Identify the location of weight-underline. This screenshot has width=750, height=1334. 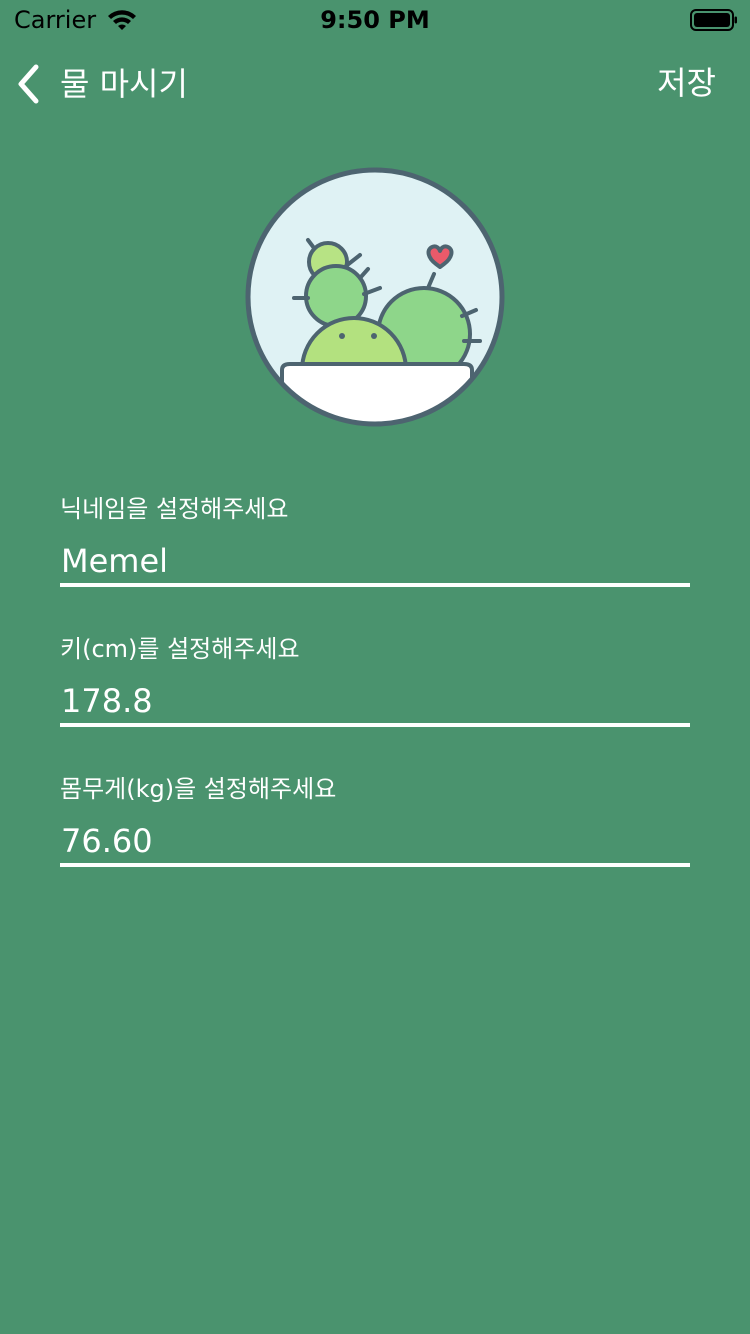
(375, 865).